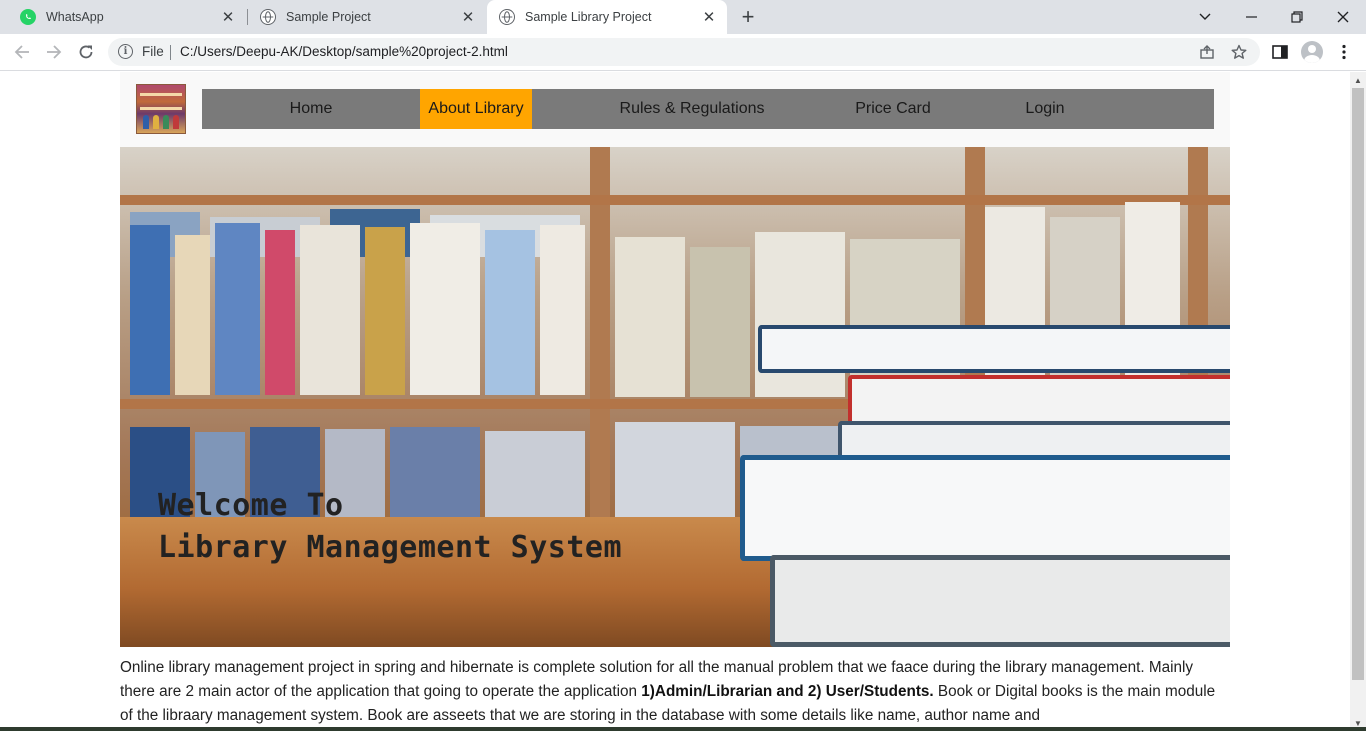  I want to click on divider, so click(170, 52).